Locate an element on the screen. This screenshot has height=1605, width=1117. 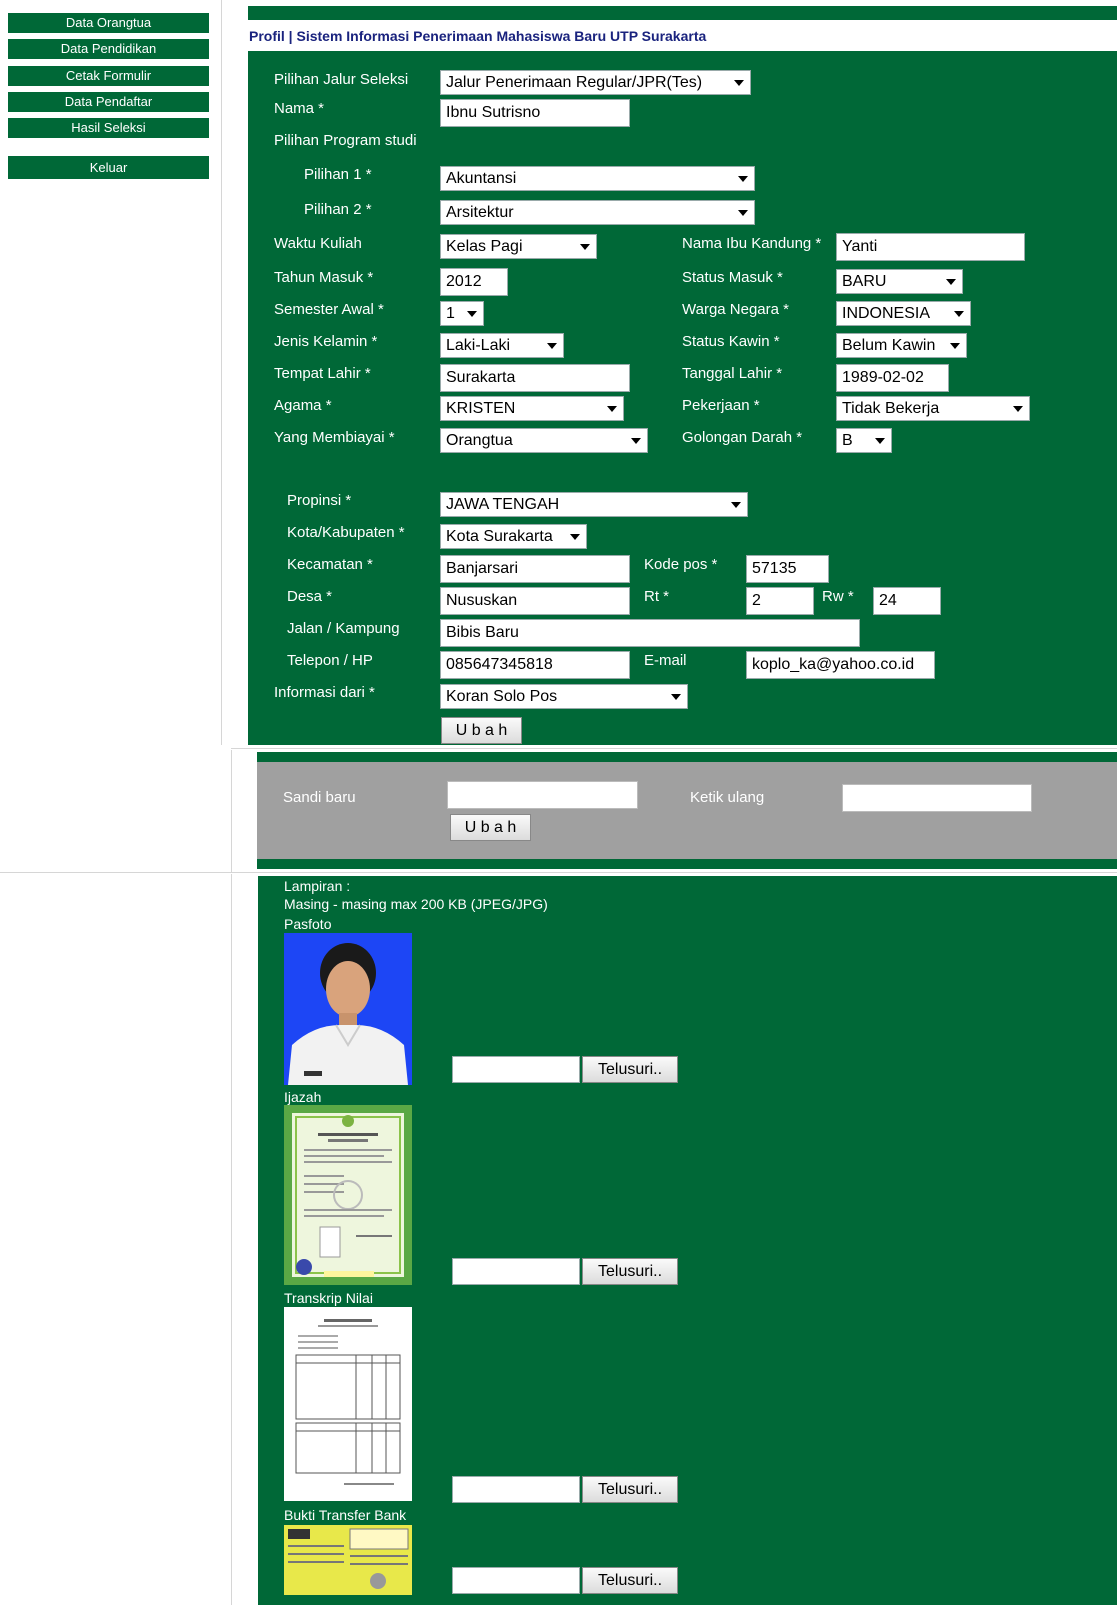
darah-select: B is located at coordinates (864, 440).